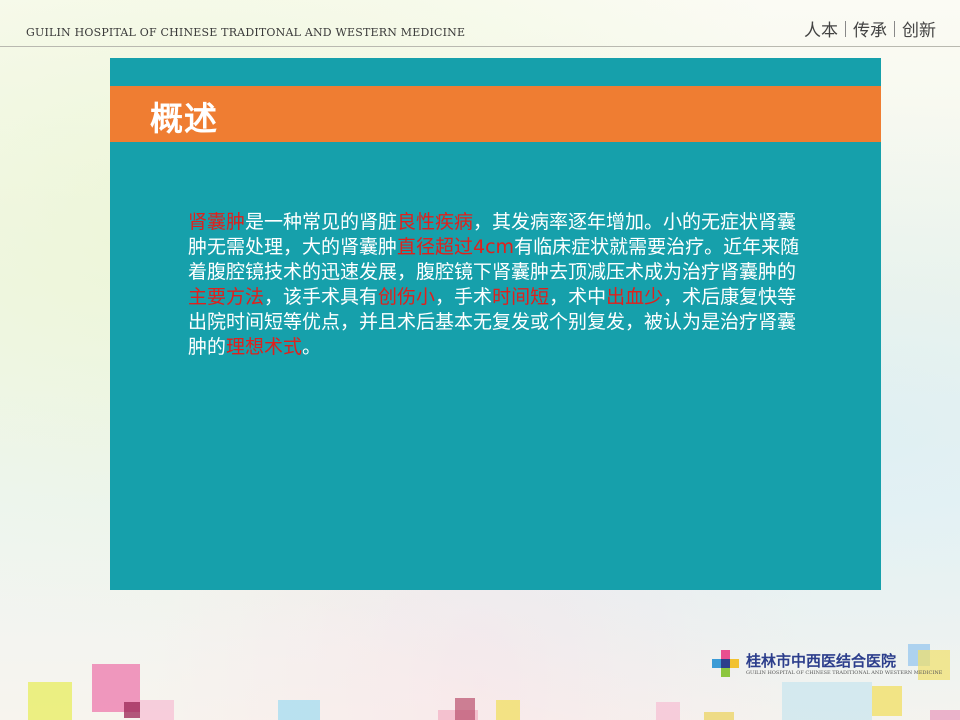  I want to click on highlighted-term: 理想术式, so click(264, 347).